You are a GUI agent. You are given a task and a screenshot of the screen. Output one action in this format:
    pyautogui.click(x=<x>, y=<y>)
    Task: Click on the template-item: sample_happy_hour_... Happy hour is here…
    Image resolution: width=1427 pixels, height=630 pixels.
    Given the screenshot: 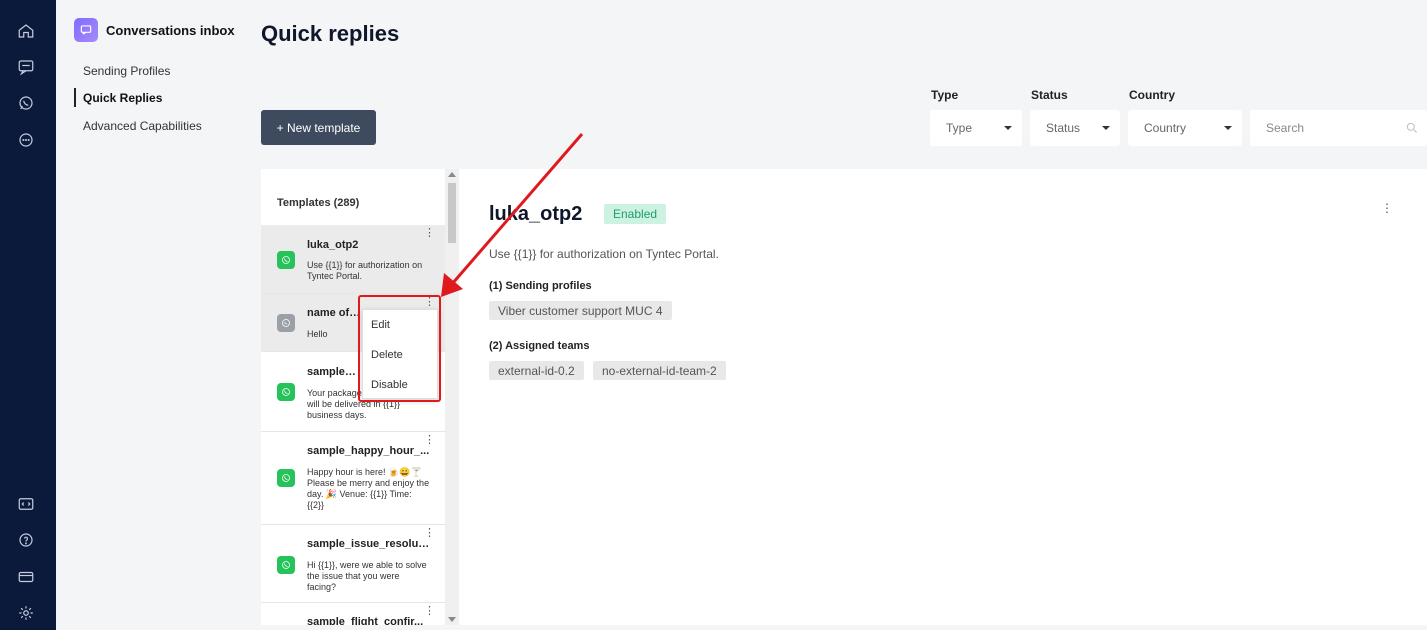 What is the action you would take?
    pyautogui.click(x=353, y=478)
    